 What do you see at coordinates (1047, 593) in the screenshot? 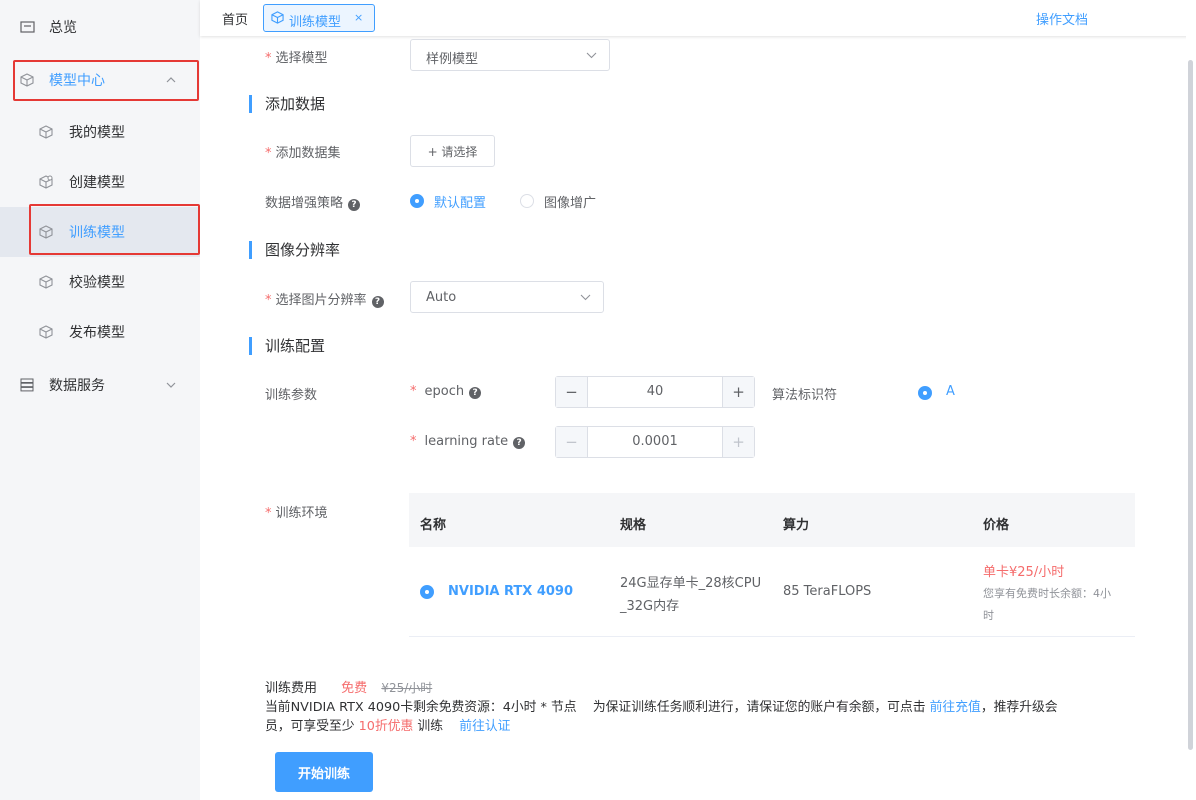
I see `free-balance-line1: 您享有免费时长余额：4小` at bounding box center [1047, 593].